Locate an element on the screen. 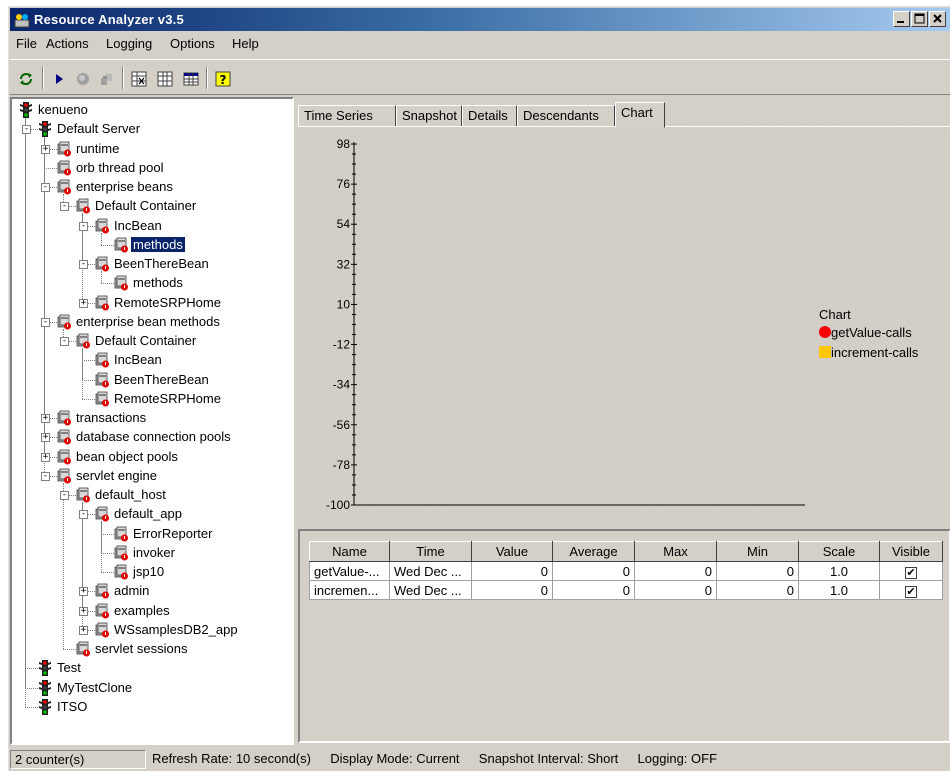 Image resolution: width=950 pixels, height=771 pixels. column-header: Value is located at coordinates (512, 551).